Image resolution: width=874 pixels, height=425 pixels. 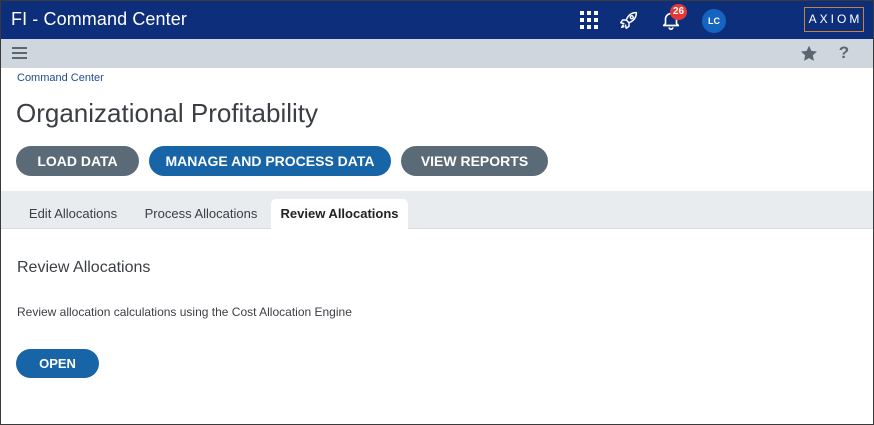 What do you see at coordinates (201, 214) in the screenshot?
I see `tab-process-allocations: Process Allocations` at bounding box center [201, 214].